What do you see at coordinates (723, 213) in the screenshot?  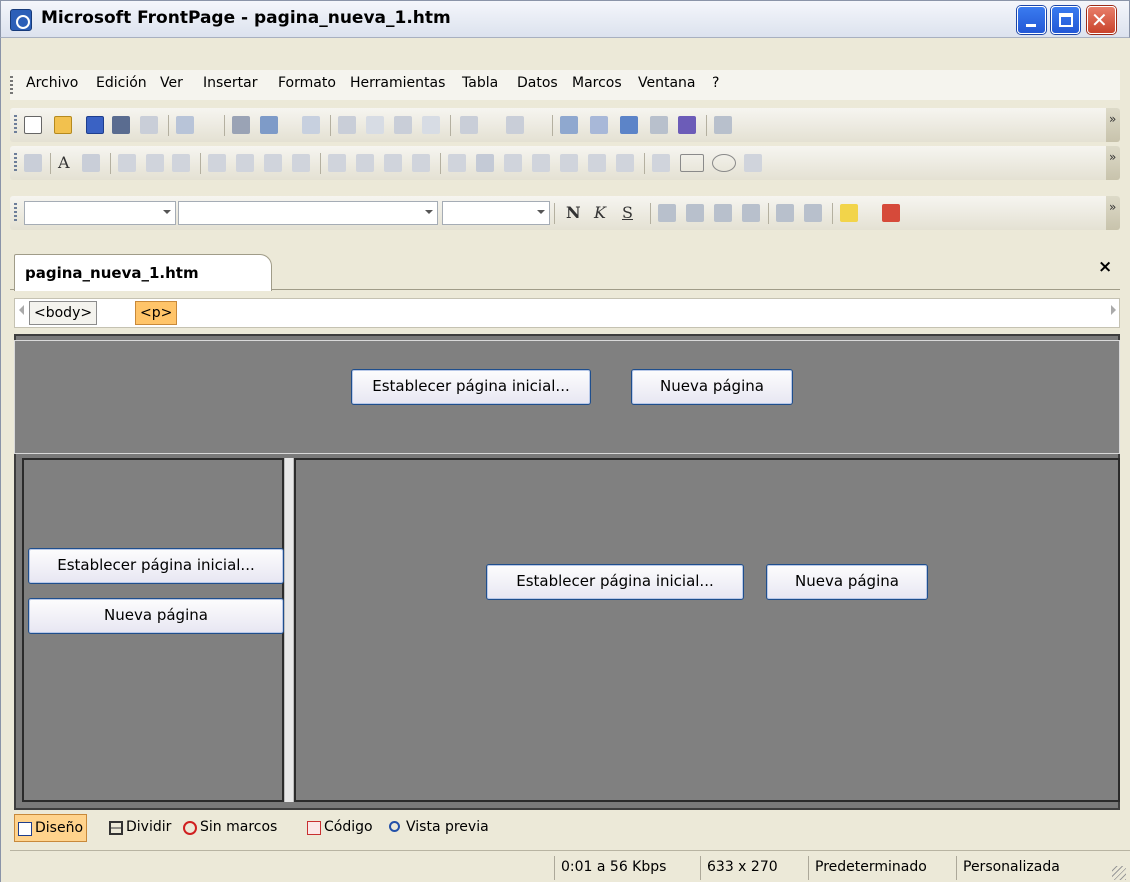 I see `align-right-icon` at bounding box center [723, 213].